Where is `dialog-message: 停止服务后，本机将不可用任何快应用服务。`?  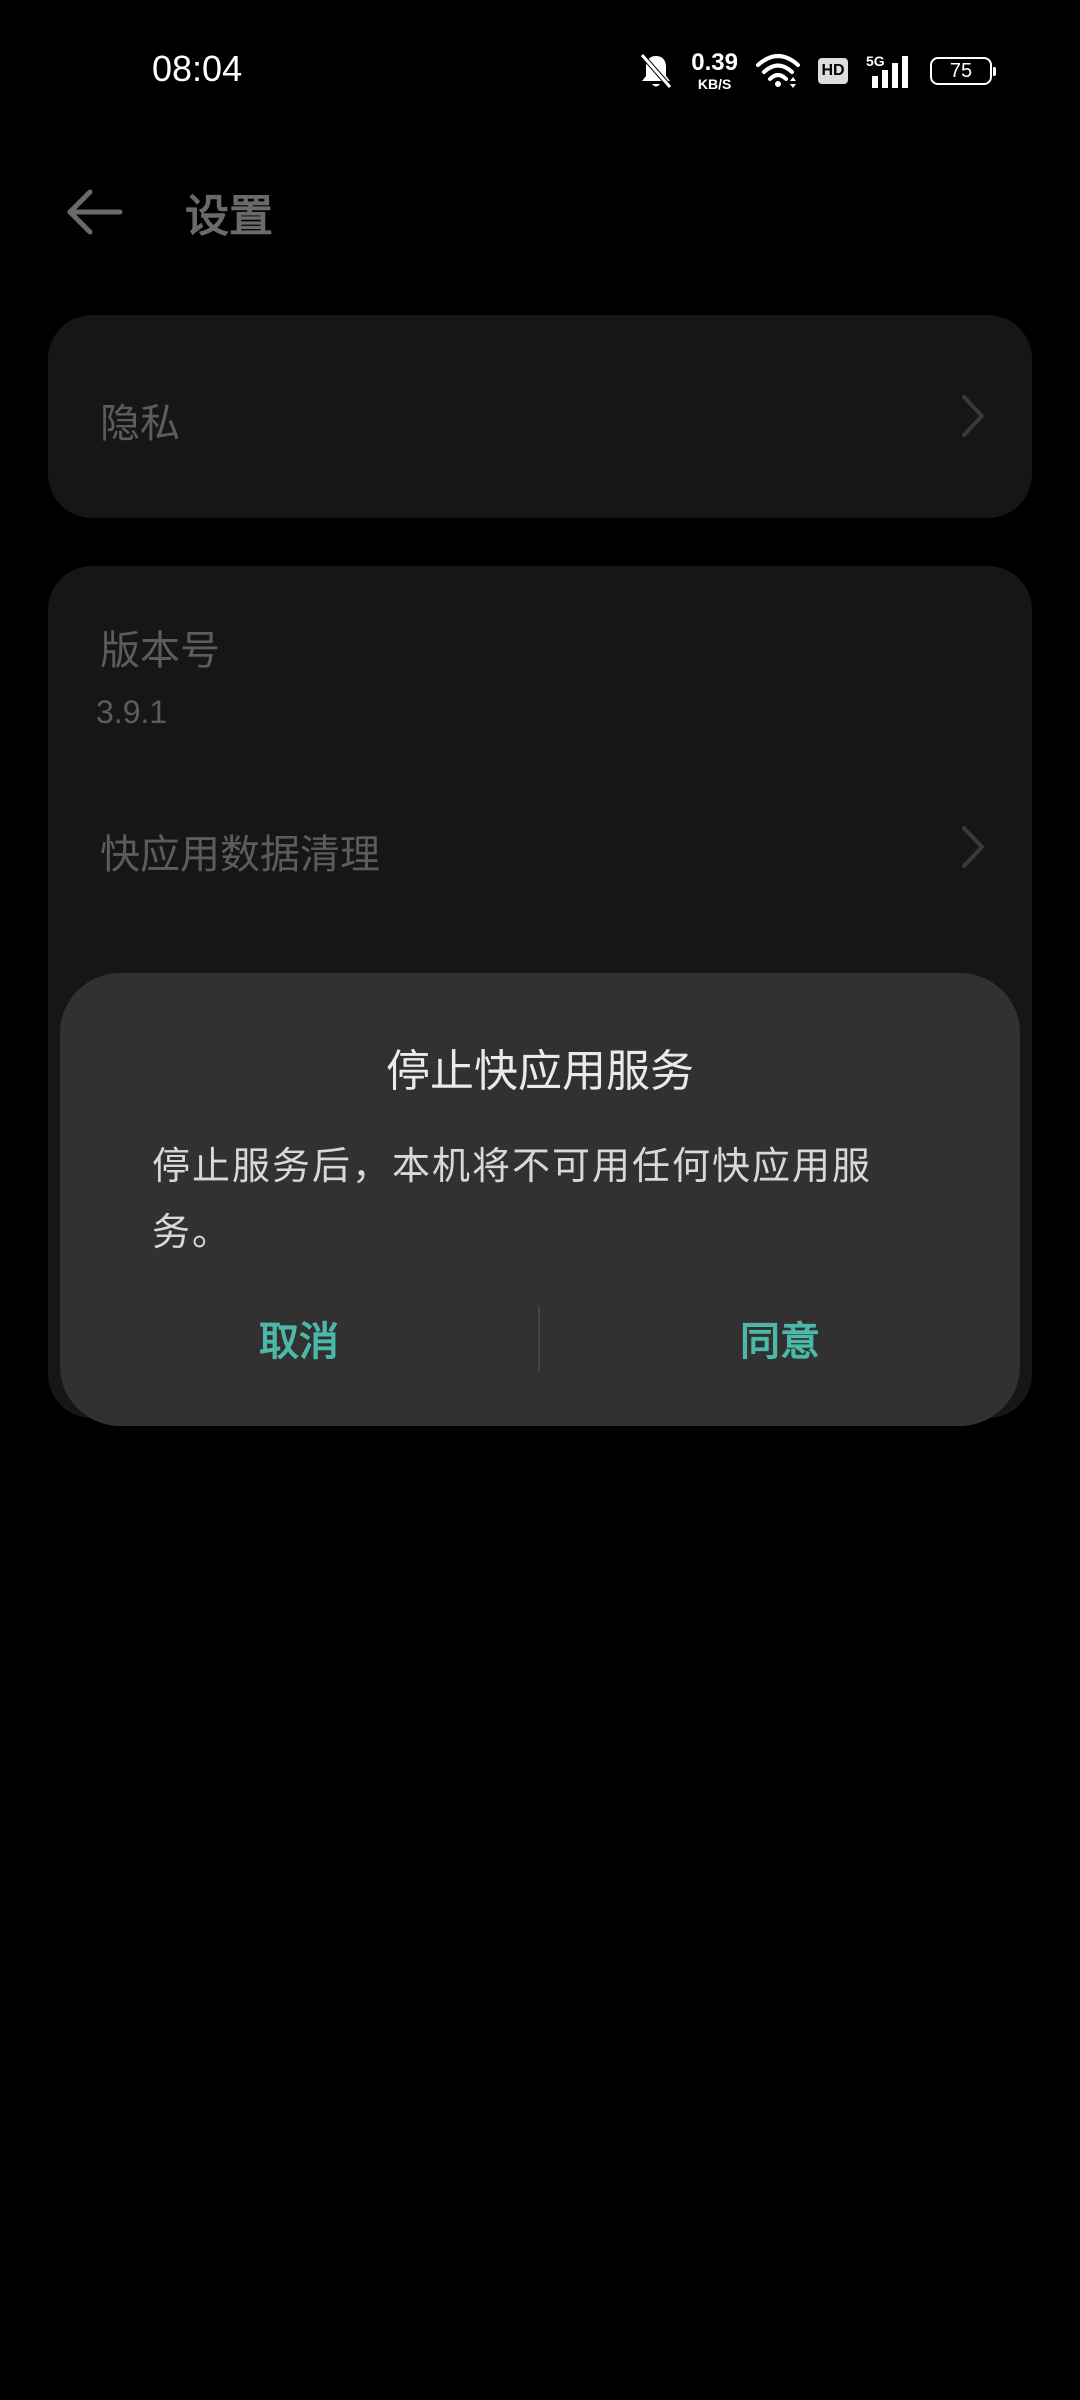 dialog-message: 停止服务后，本机将不可用任何快应用服务。 is located at coordinates (512, 1199).